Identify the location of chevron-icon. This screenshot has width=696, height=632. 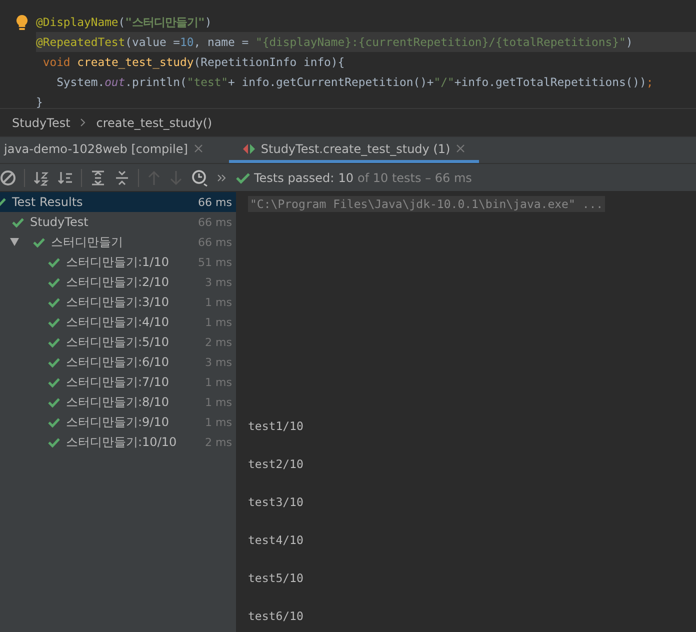
(83, 122).